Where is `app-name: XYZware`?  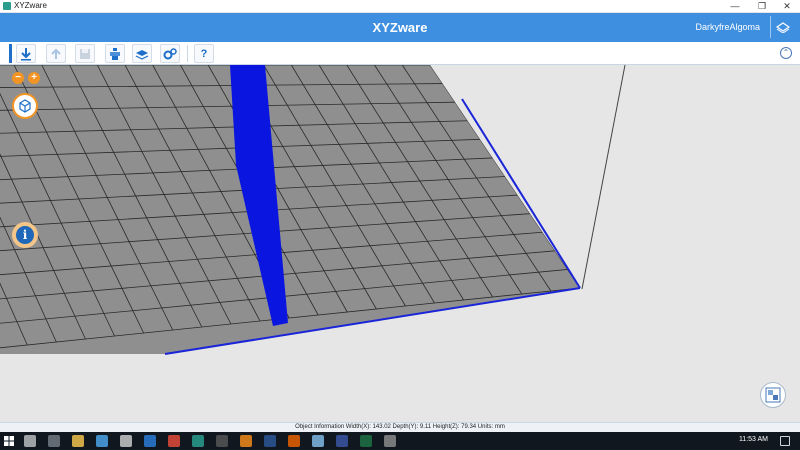 app-name: XYZware is located at coordinates (400, 27).